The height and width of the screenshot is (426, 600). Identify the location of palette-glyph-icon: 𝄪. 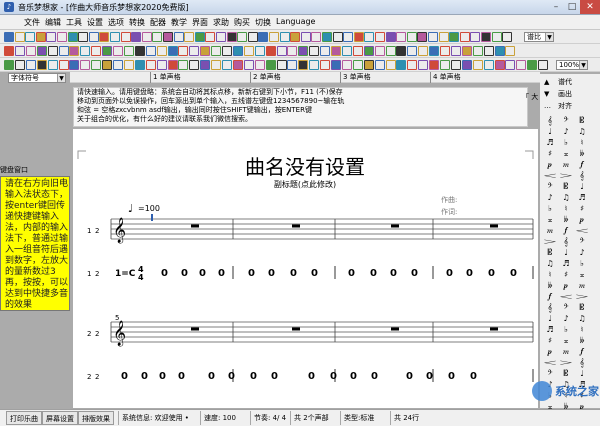
(582, 274).